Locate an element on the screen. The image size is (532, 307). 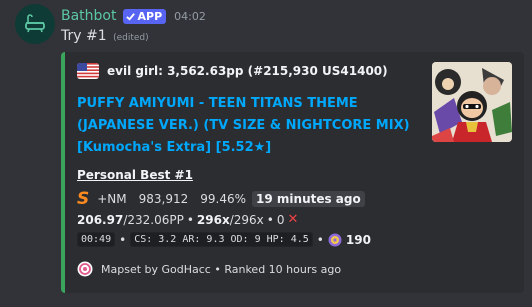
rank-s-icon: S is located at coordinates (83, 199).